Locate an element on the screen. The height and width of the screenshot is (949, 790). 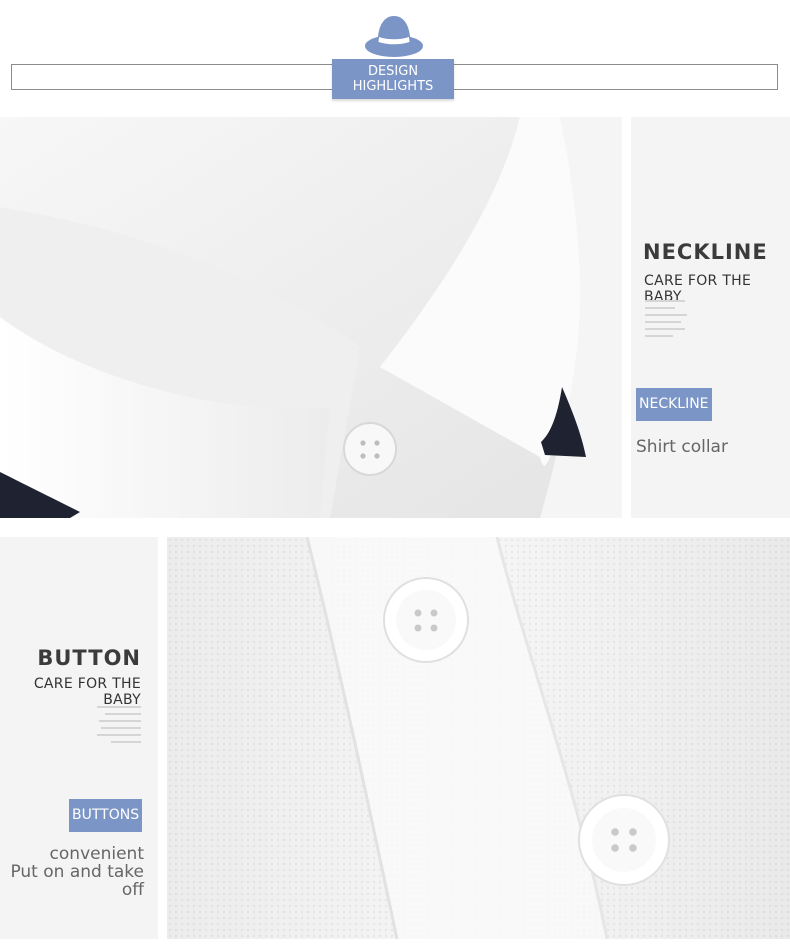
badge-line-2: HIGHLIGHTS is located at coordinates (393, 86).